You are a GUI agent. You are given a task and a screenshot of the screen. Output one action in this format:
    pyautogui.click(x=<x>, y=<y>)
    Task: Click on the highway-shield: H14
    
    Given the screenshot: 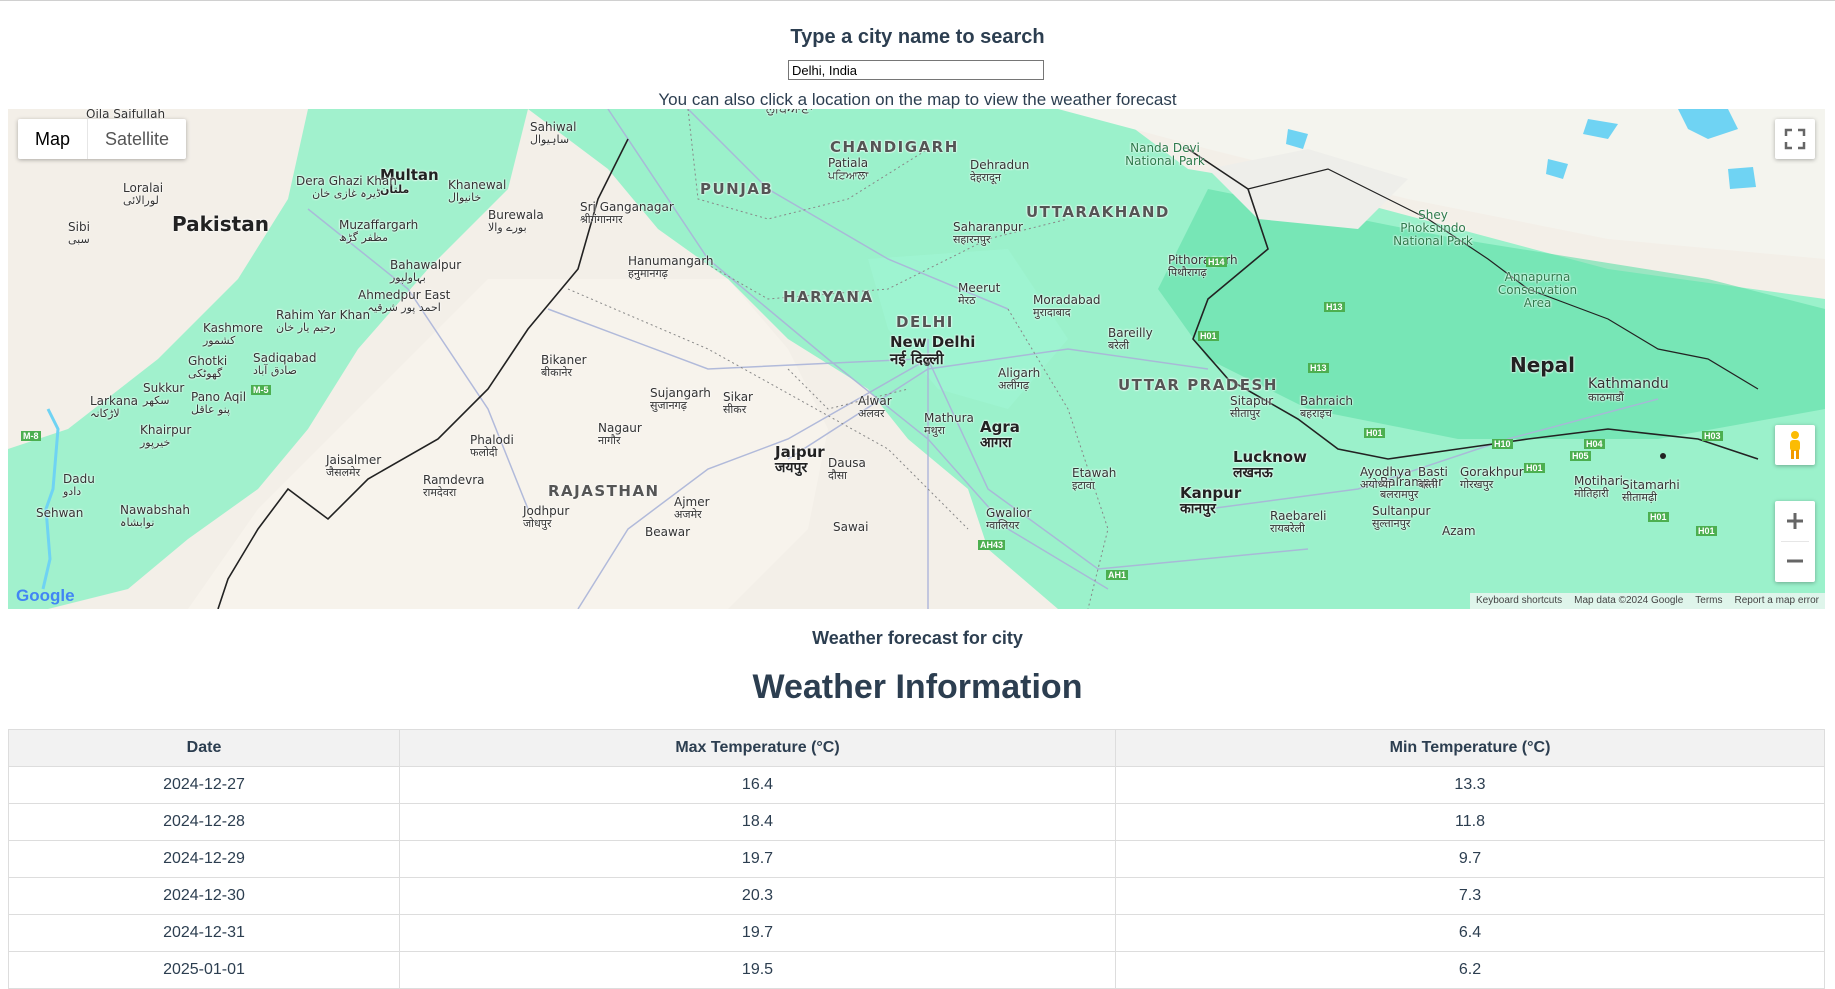 What is the action you would take?
    pyautogui.click(x=1216, y=262)
    